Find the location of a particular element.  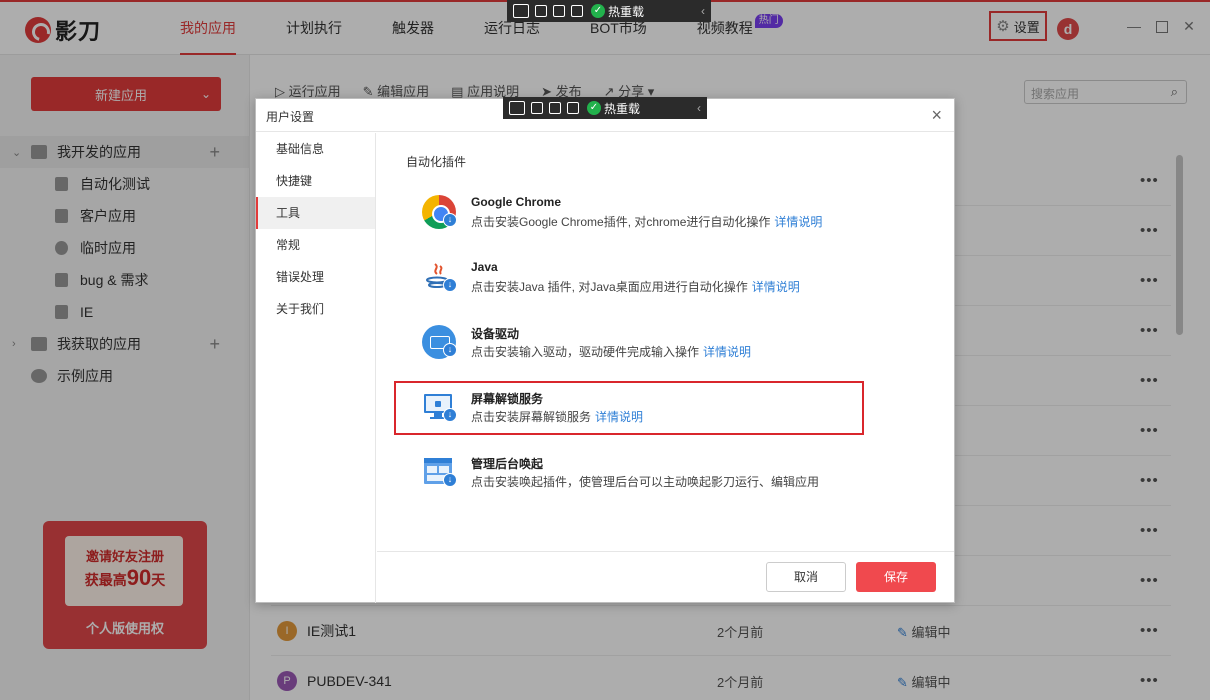

highlight-box is located at coordinates (629, 408).